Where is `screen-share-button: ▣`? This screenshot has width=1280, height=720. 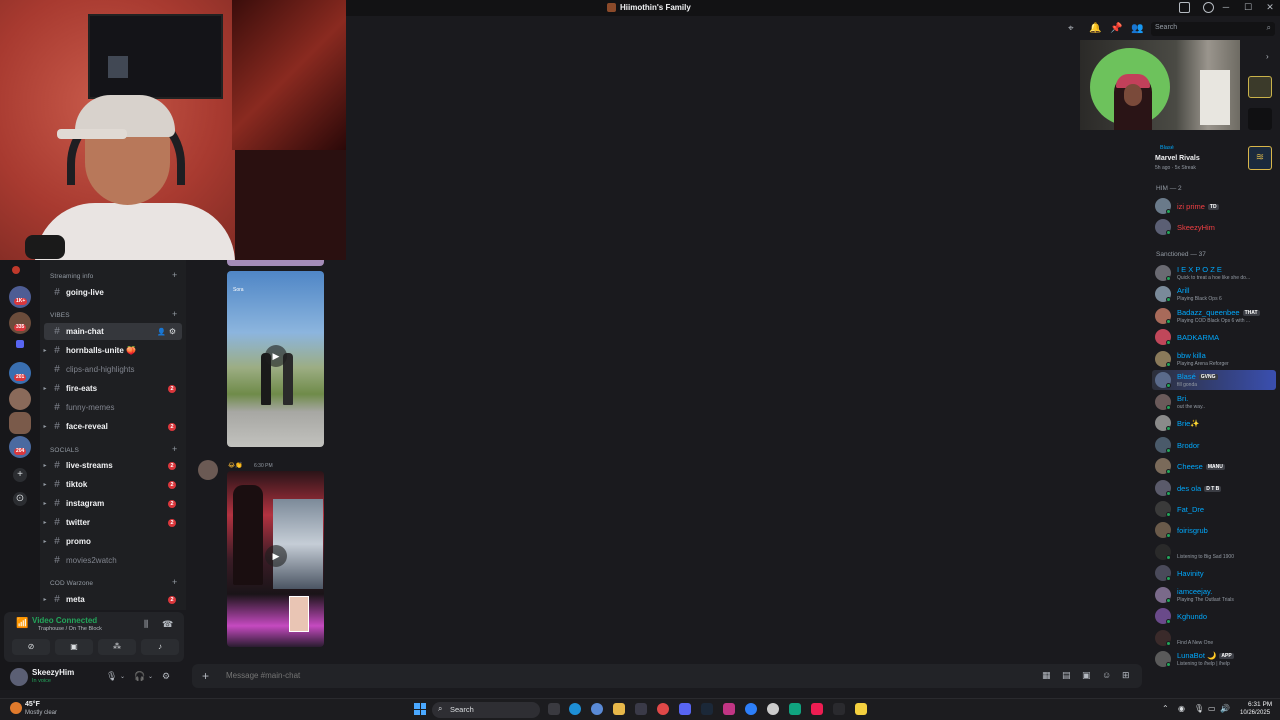 screen-share-button: ▣ is located at coordinates (74, 647).